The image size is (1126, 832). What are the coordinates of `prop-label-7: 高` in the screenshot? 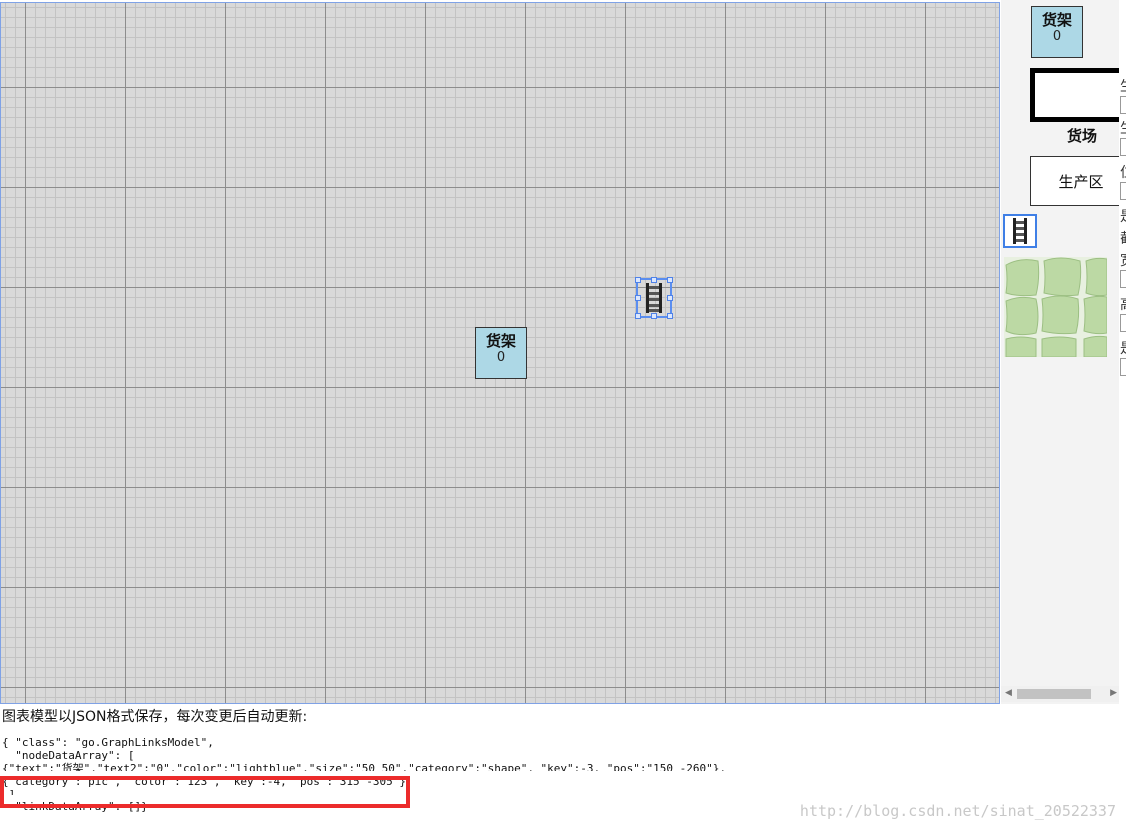 It's located at (1123, 304).